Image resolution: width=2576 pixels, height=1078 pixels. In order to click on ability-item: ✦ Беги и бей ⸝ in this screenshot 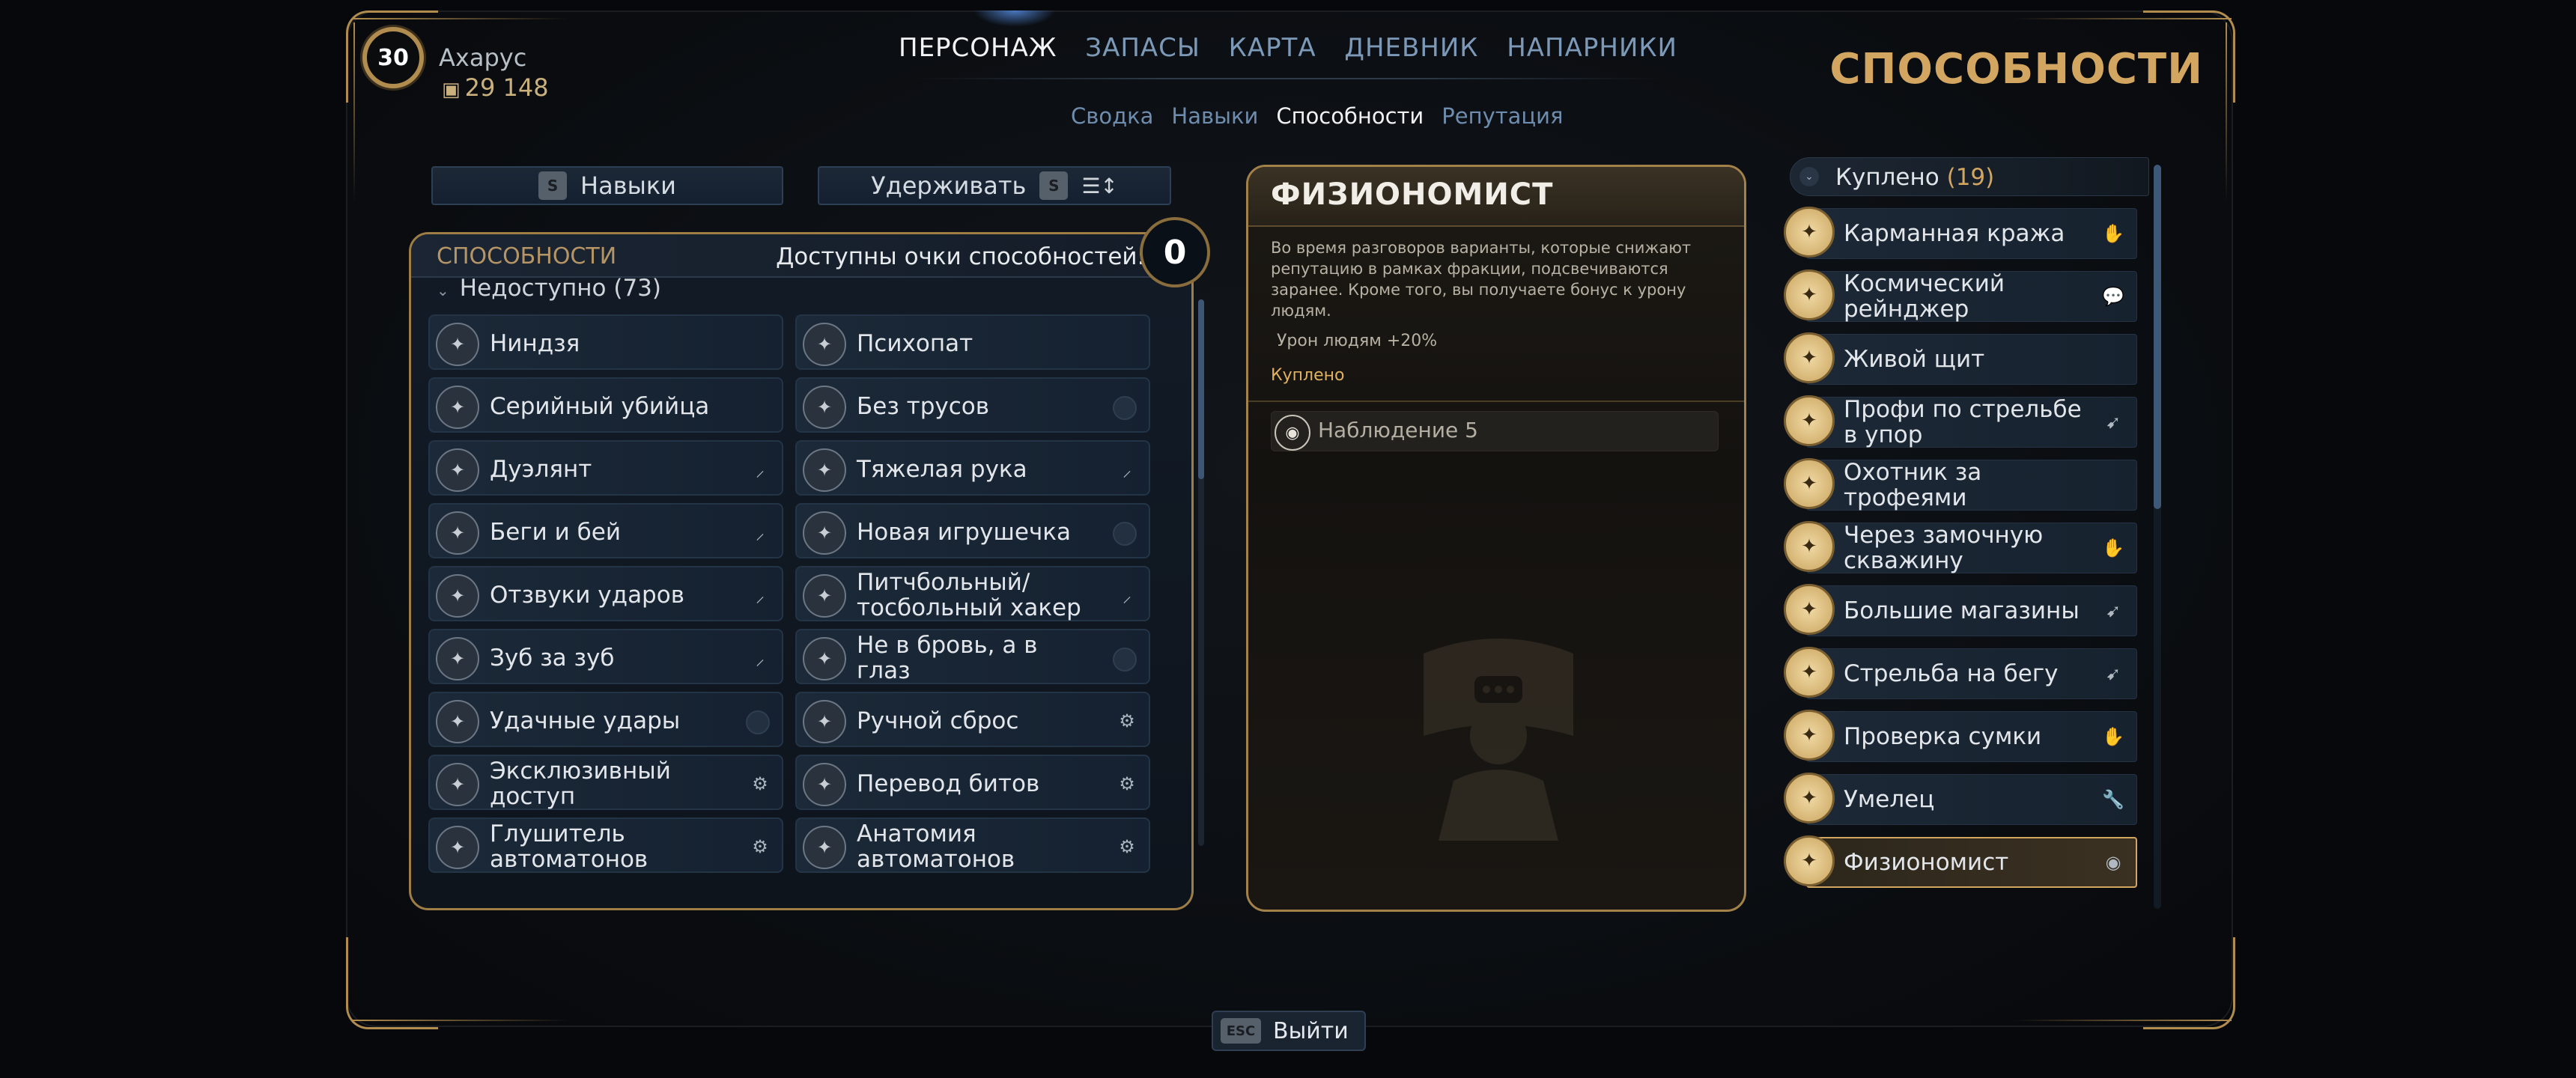, I will do `click(605, 530)`.